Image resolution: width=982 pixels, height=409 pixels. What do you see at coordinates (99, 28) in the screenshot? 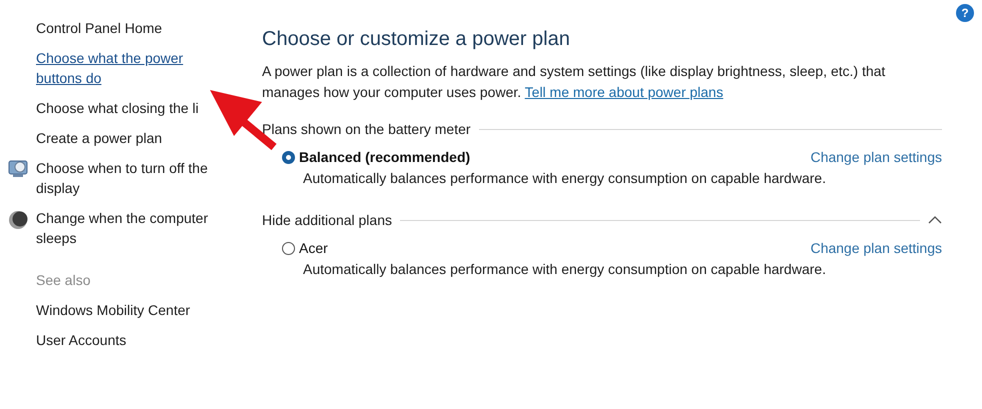
I see `sidebar-link: Control Panel Home` at bounding box center [99, 28].